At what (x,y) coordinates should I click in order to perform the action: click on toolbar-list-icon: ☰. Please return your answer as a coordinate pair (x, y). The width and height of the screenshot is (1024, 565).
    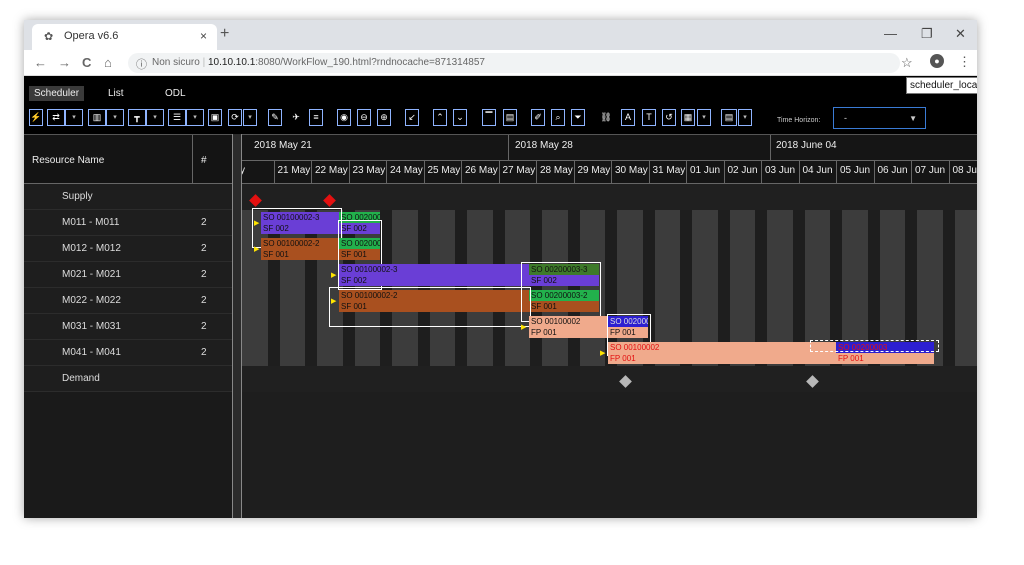
    Looking at the image, I should click on (177, 117).